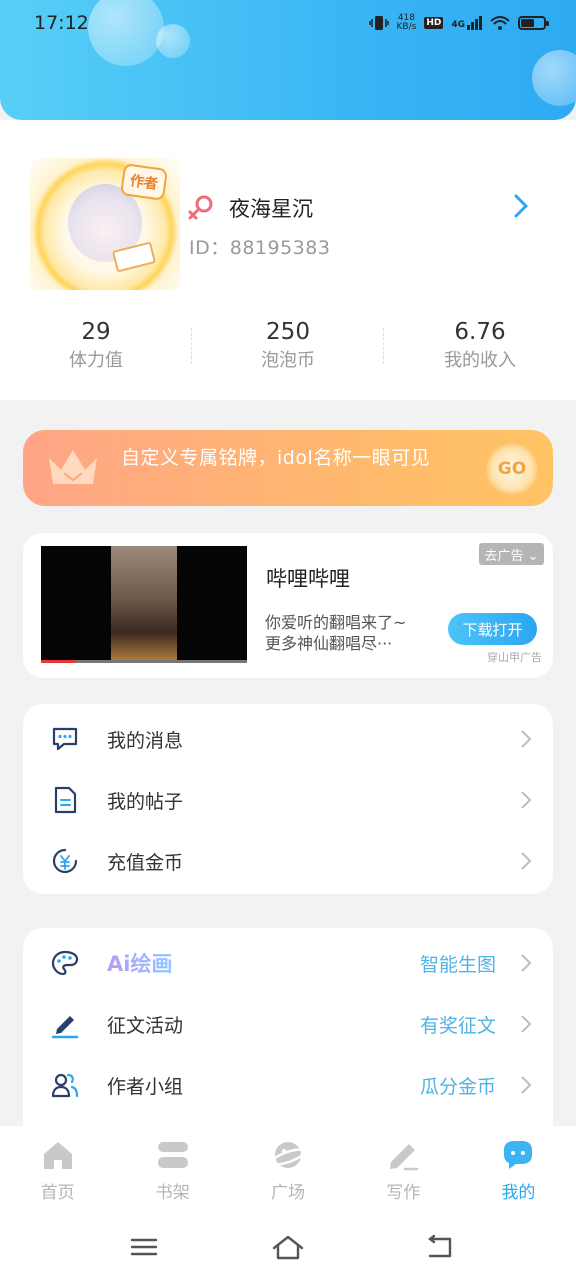  What do you see at coordinates (457, 1025) in the screenshot?
I see `menu-right-text: 有奖征文` at bounding box center [457, 1025].